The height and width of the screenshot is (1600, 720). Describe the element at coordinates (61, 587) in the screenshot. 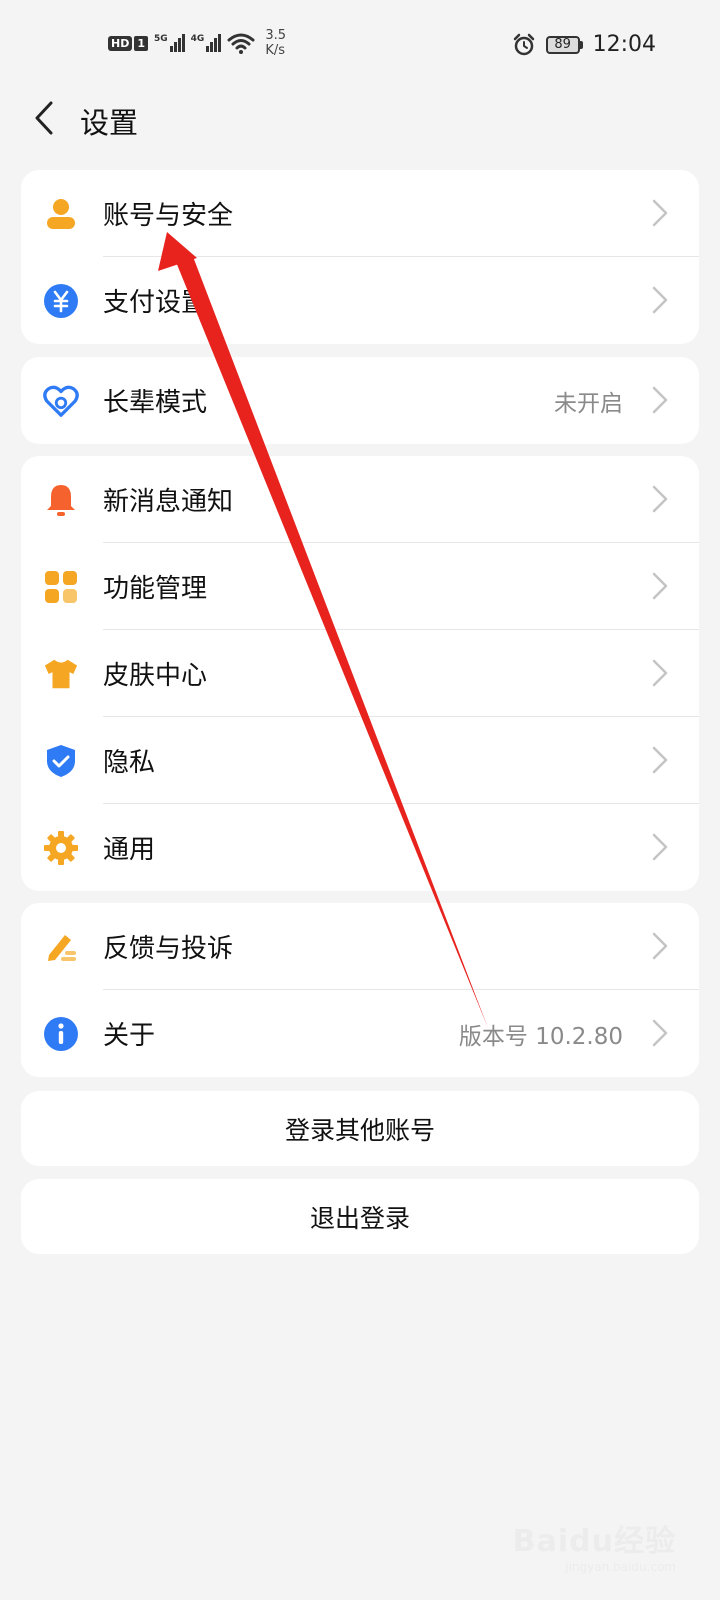

I see `grid-apps-icon` at that location.